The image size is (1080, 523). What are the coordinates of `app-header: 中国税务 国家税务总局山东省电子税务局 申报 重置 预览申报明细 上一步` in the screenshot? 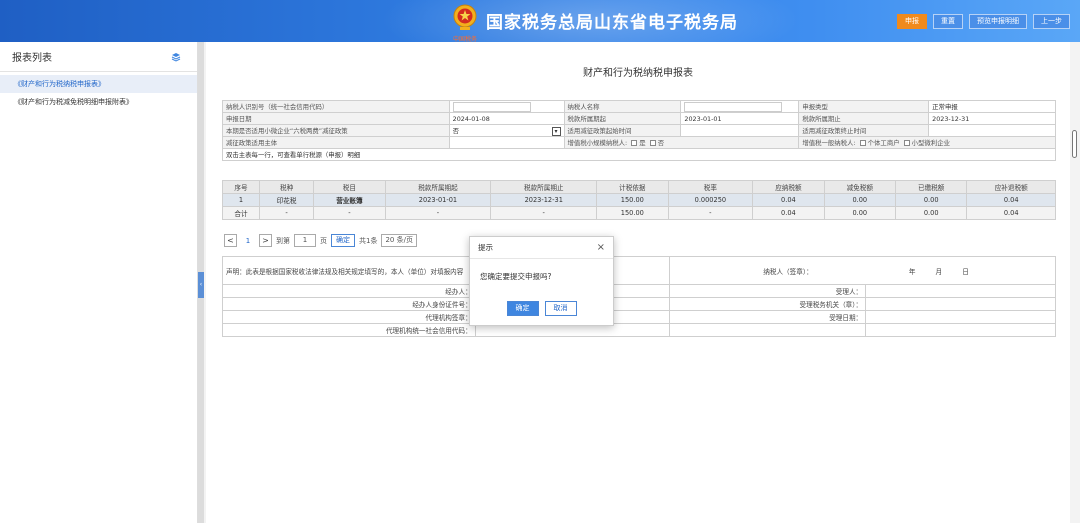 It's located at (540, 21).